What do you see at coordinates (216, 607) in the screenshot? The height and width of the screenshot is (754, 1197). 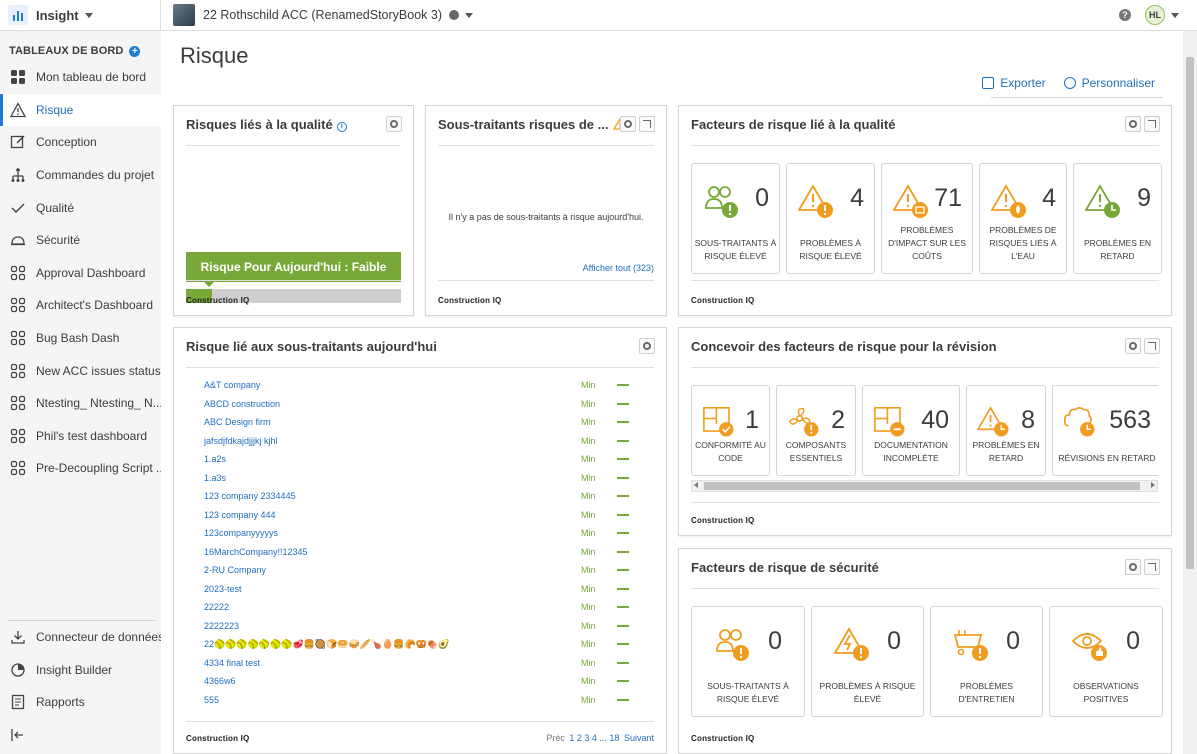 I see `subcontractor-link: 22222` at bounding box center [216, 607].